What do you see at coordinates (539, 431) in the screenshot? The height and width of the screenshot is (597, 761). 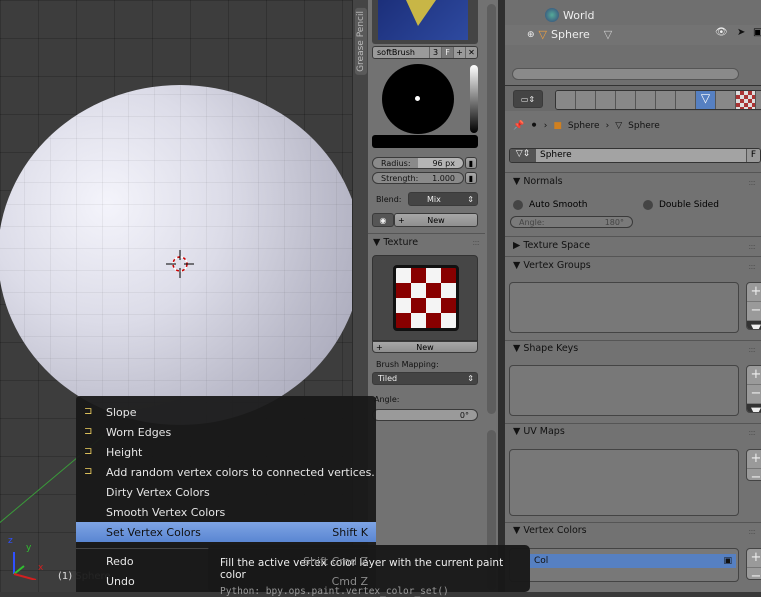 I see `uv-maps-panel-header: ▼ UV Maps` at bounding box center [539, 431].